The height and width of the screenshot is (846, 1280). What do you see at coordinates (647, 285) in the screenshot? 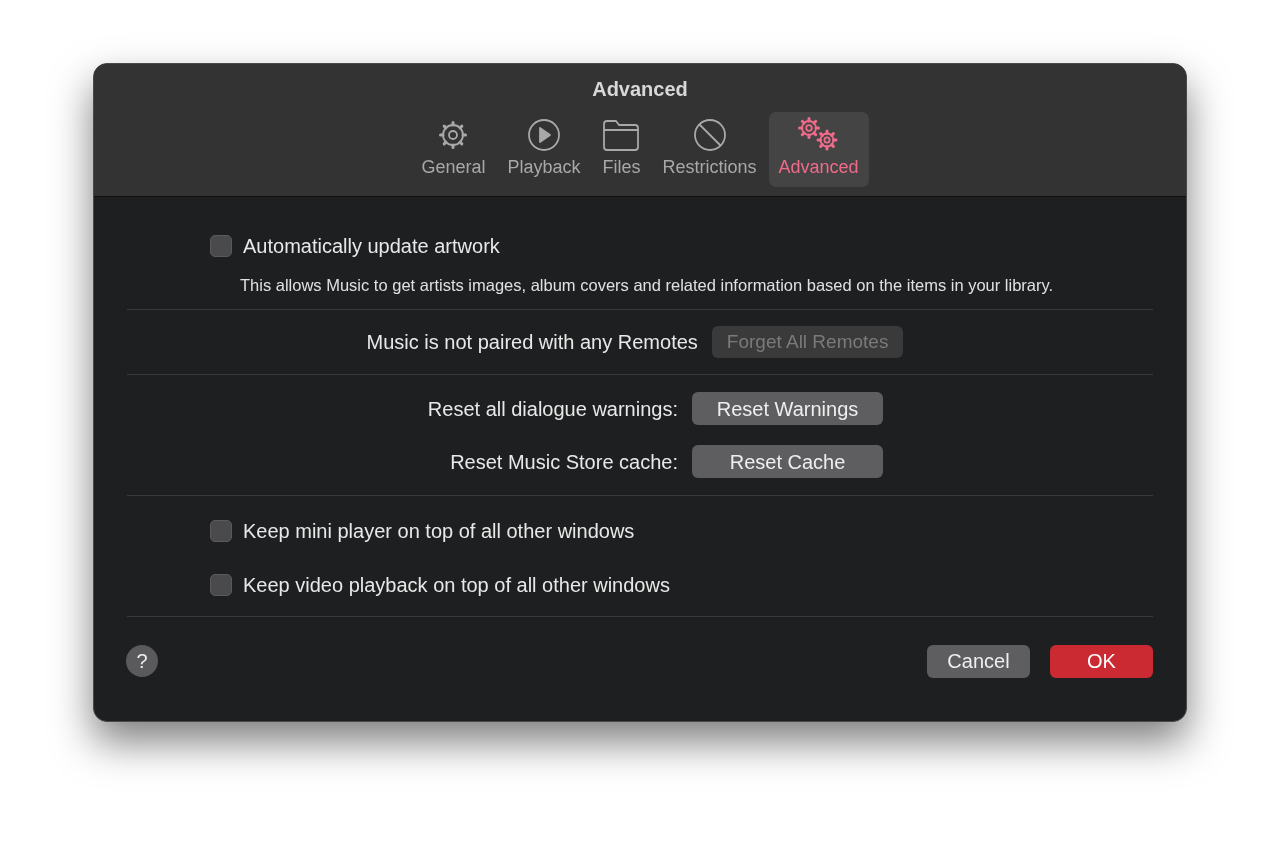
I see `description-text: This allows Music to get artists images, album covers and related information based on the items in your library.` at bounding box center [647, 285].